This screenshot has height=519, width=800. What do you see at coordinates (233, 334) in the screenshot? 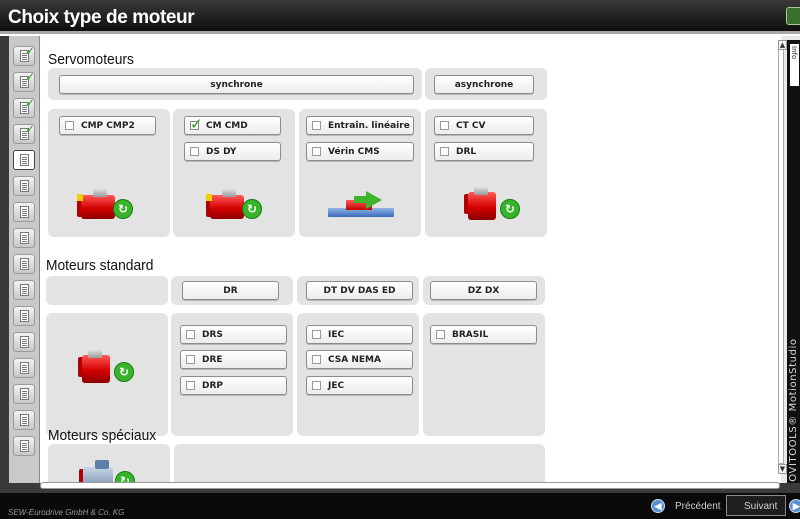
I see `drs-checkbox-button: DRS` at bounding box center [233, 334].